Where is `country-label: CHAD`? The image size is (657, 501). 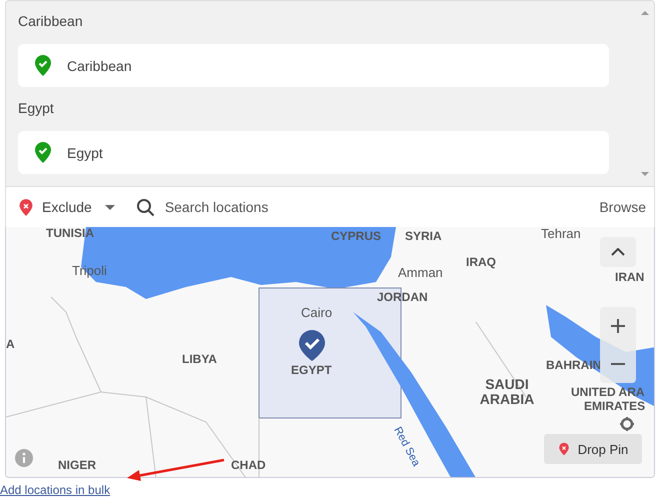 country-label: CHAD is located at coordinates (248, 465).